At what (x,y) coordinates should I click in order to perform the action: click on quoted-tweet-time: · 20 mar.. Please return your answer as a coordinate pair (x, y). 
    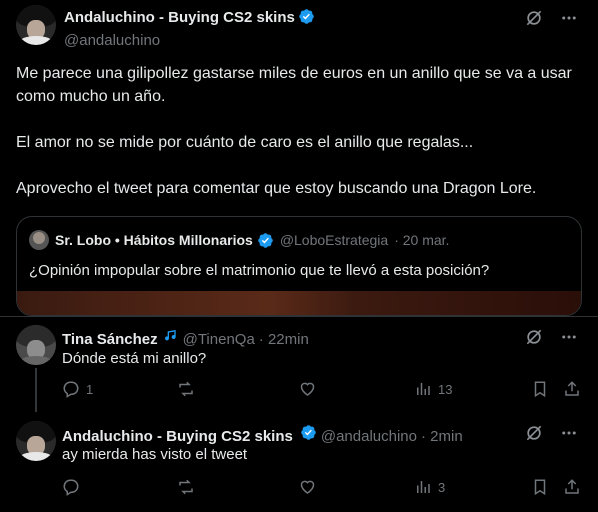
    Looking at the image, I should click on (422, 240).